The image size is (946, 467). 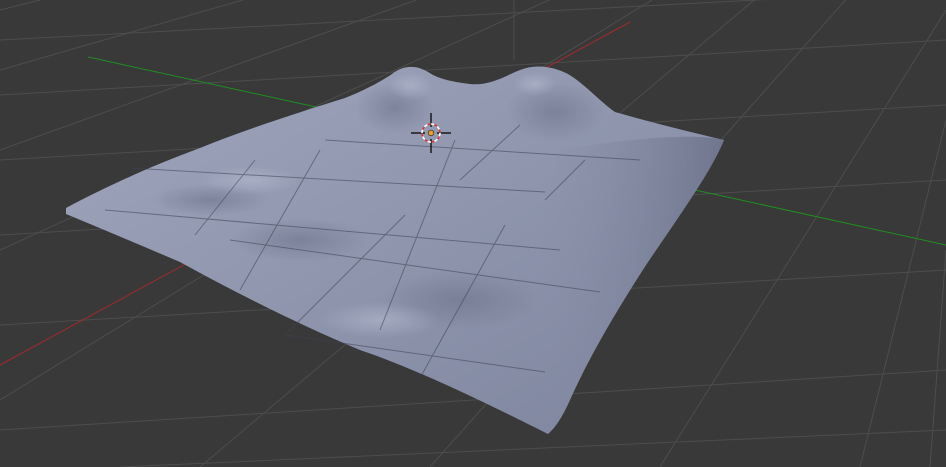 I want to click on hill-light-left, so click(x=410, y=86).